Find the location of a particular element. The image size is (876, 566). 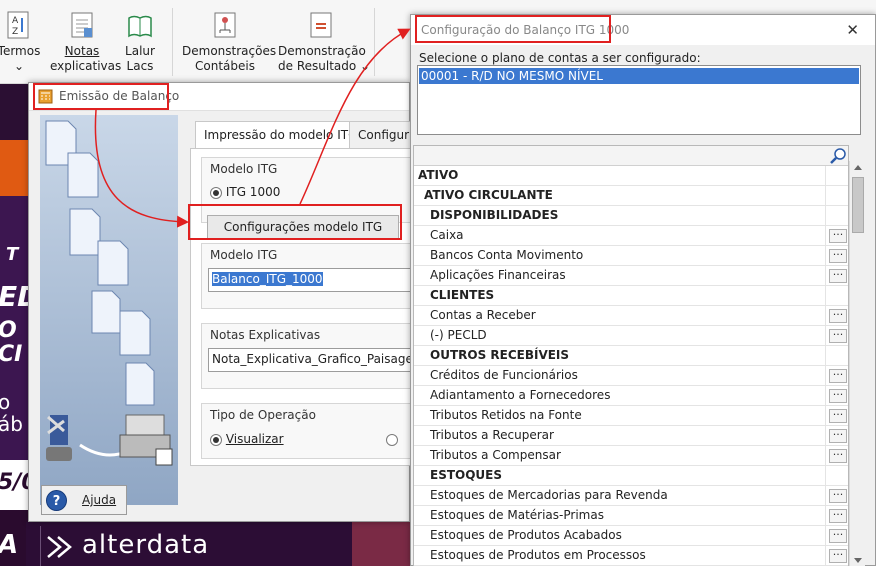

group-label: Modelo ITG is located at coordinates (244, 255).